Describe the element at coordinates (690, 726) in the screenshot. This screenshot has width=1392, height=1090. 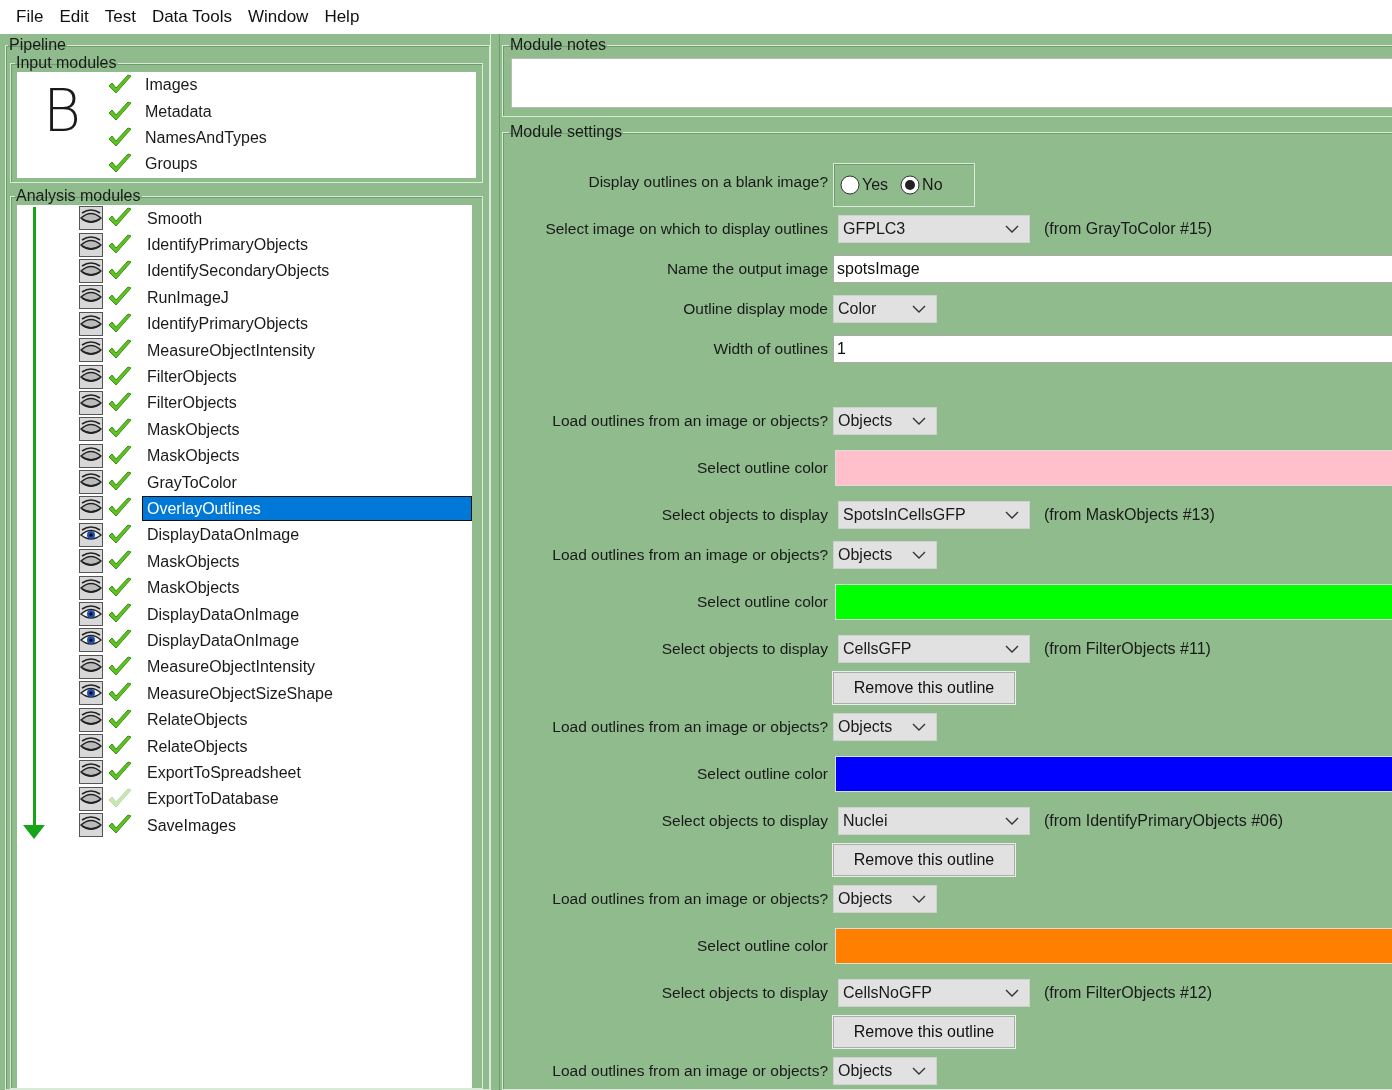
I see `setting-label: Load outlines from an image or objects?` at that location.